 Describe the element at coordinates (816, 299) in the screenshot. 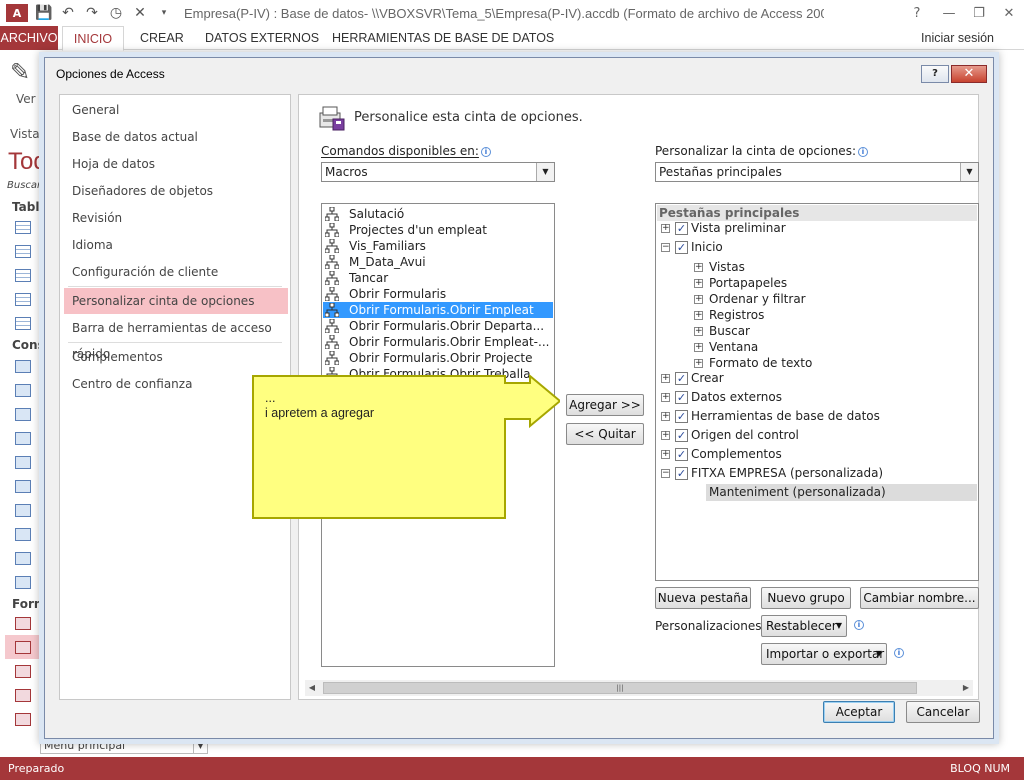

I see `tree-group-item: + Ordenar y filtrar` at that location.